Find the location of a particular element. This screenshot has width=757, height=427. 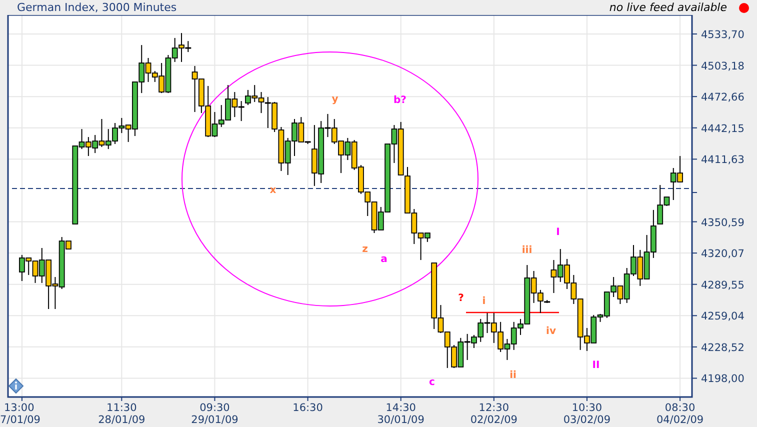

y-axis-label: 4320,07 is located at coordinates (722, 254).